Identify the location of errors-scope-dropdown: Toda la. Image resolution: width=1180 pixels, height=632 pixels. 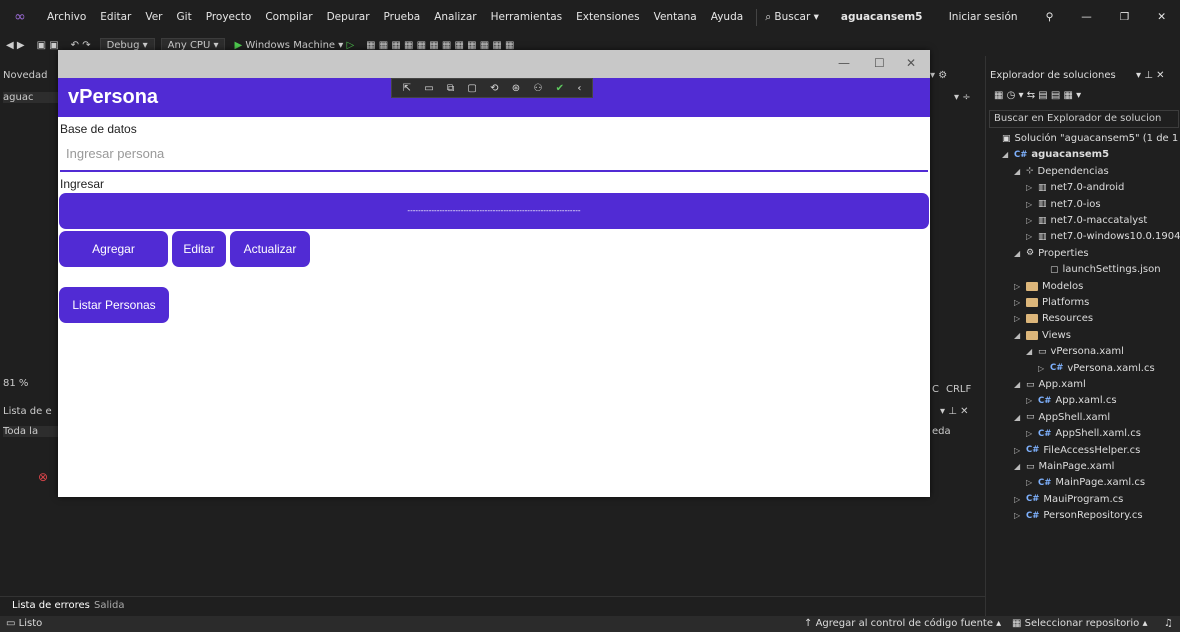
(31, 431).